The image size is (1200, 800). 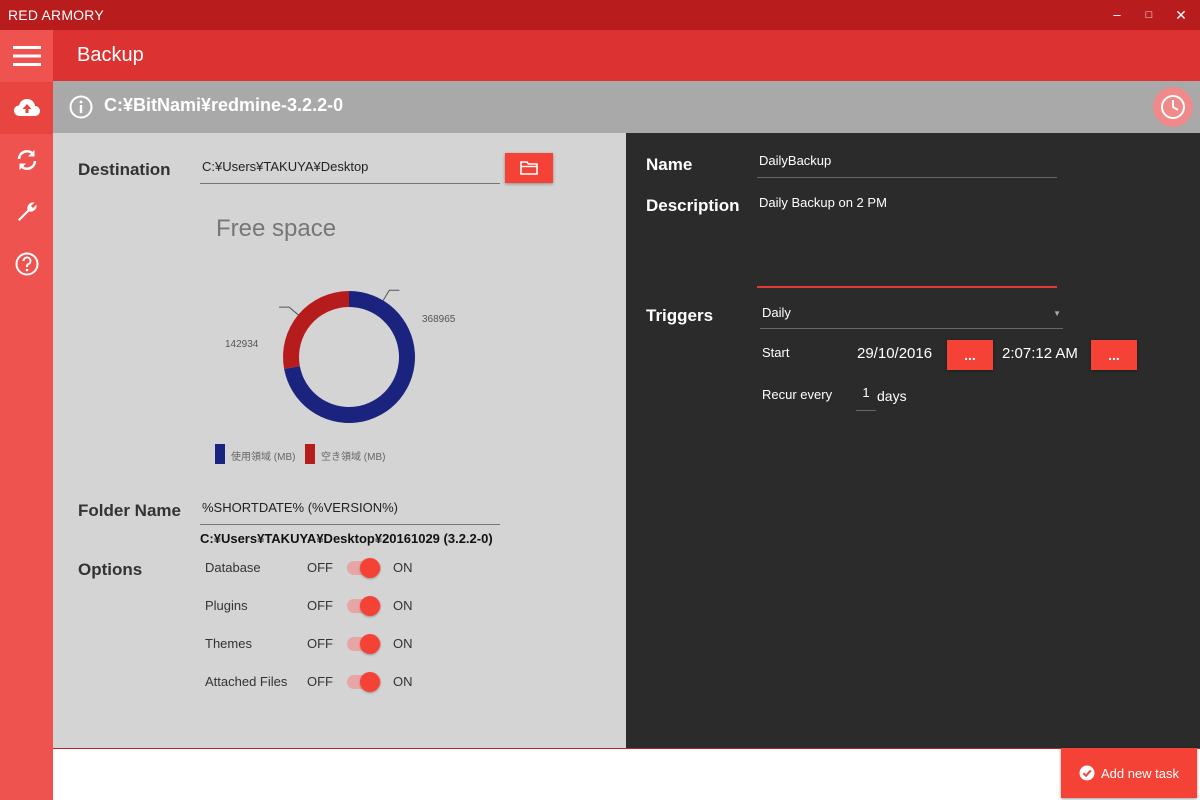 What do you see at coordinates (316, 330) in the screenshot?
I see `free-space-slice` at bounding box center [316, 330].